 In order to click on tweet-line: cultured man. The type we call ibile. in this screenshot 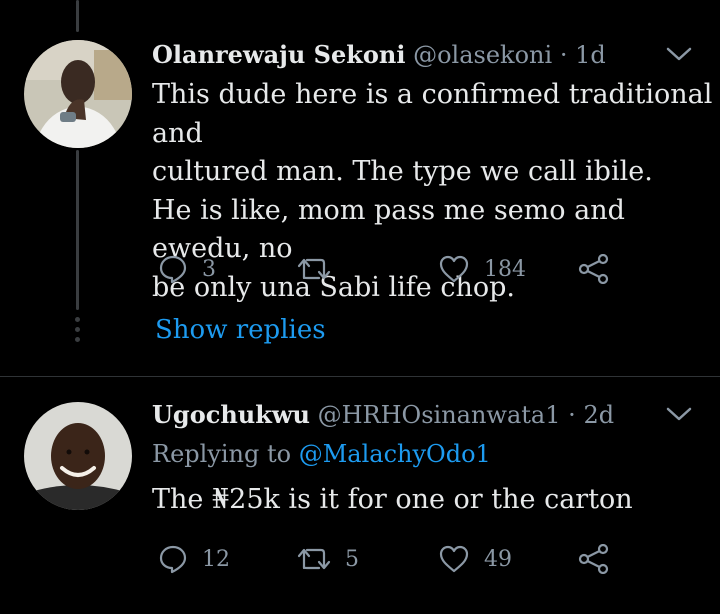, I will do `click(402, 171)`.